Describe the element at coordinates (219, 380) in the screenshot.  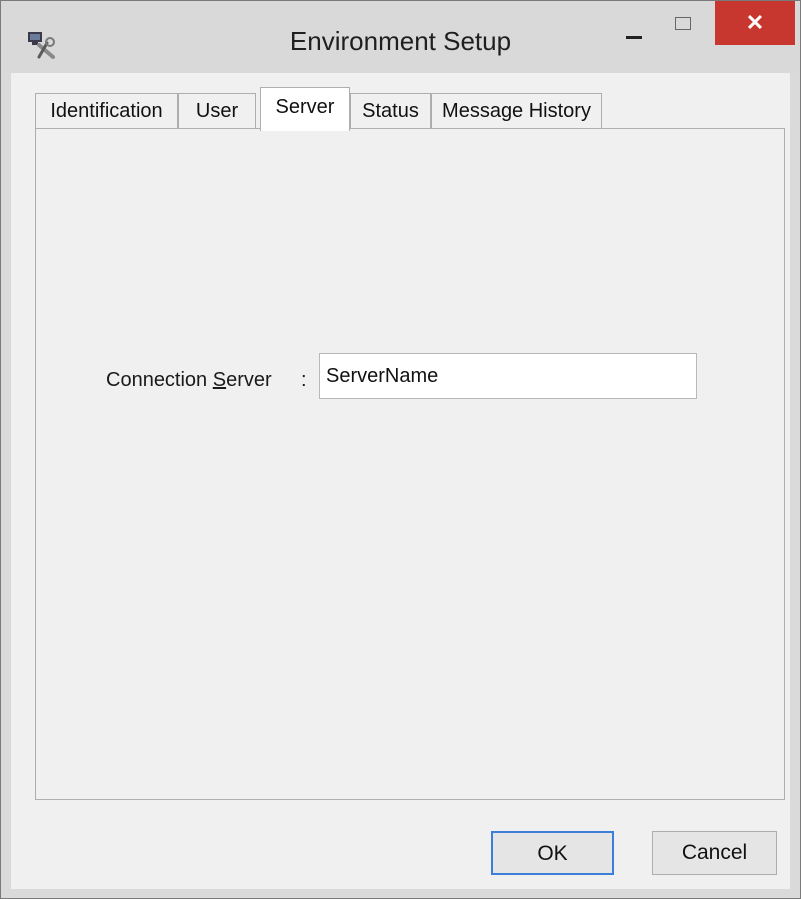
I see `accesskey-underline: S` at that location.